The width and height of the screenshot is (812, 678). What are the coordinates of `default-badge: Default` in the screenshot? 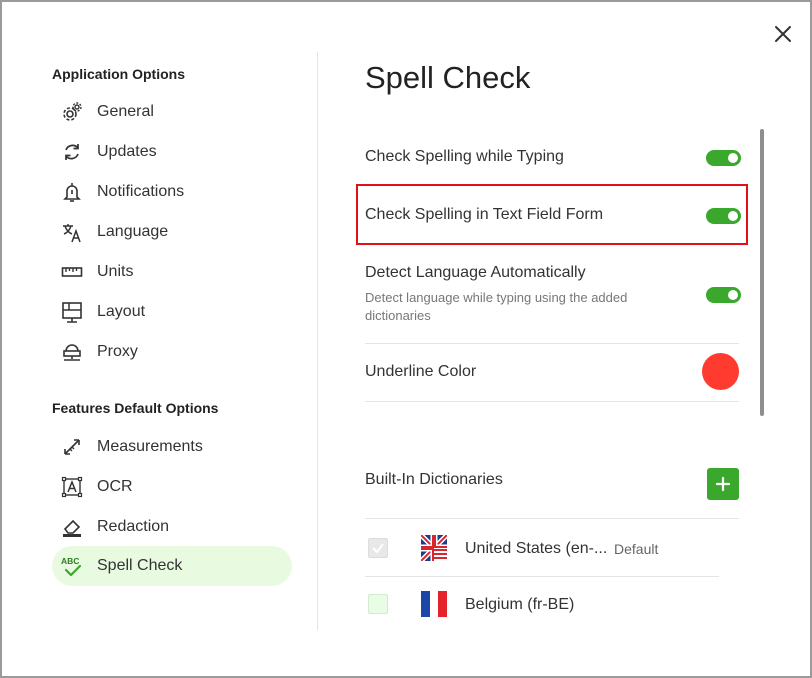 It's located at (636, 549).